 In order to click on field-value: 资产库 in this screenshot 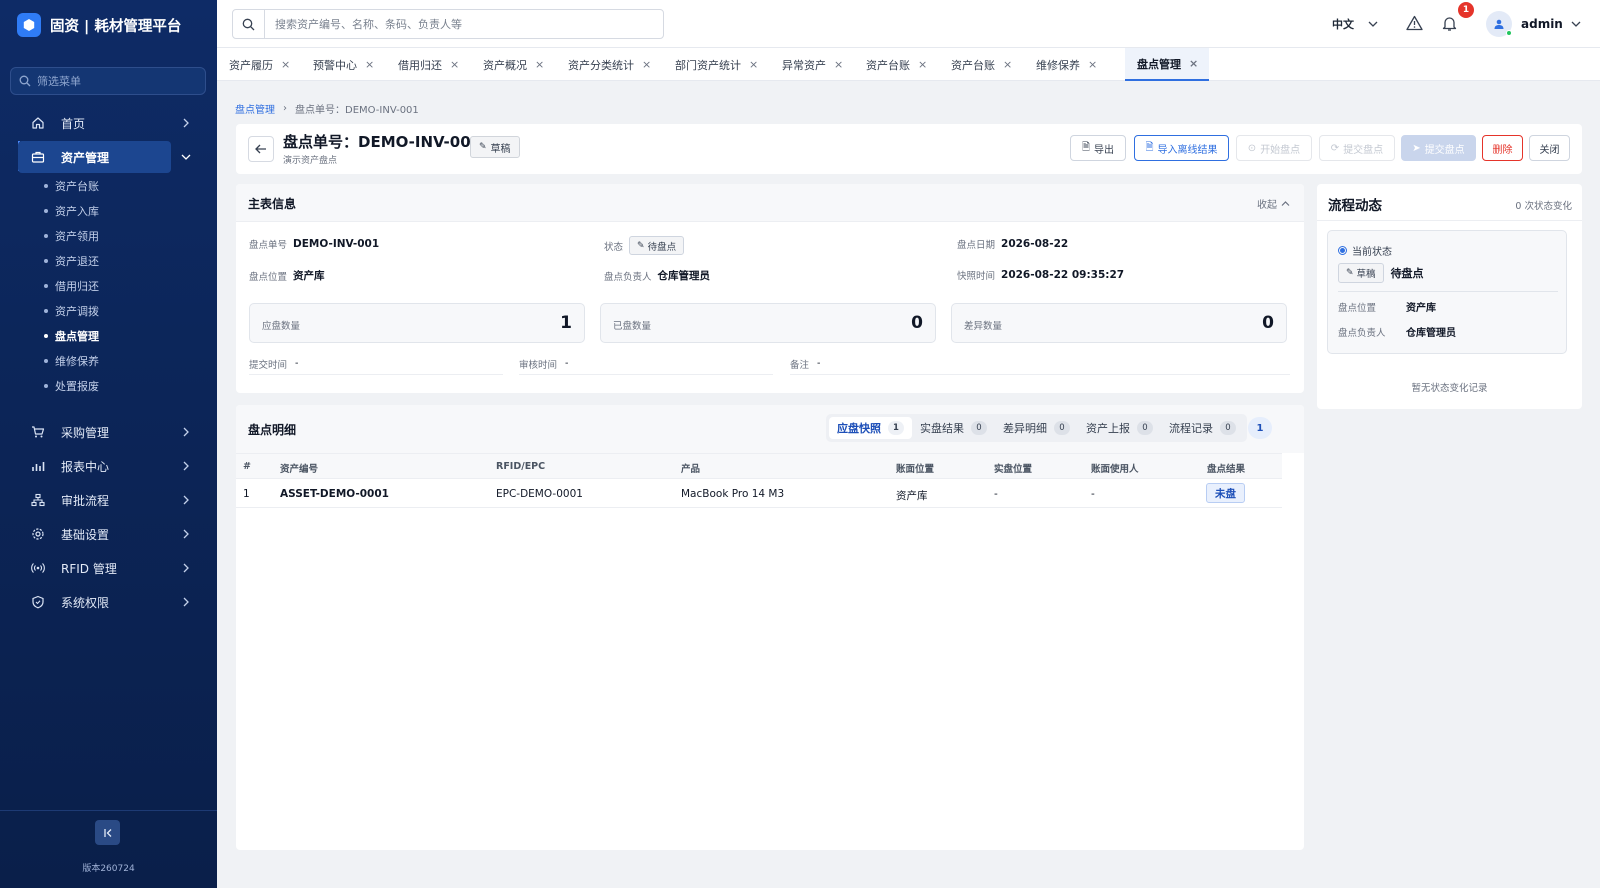, I will do `click(1421, 308)`.